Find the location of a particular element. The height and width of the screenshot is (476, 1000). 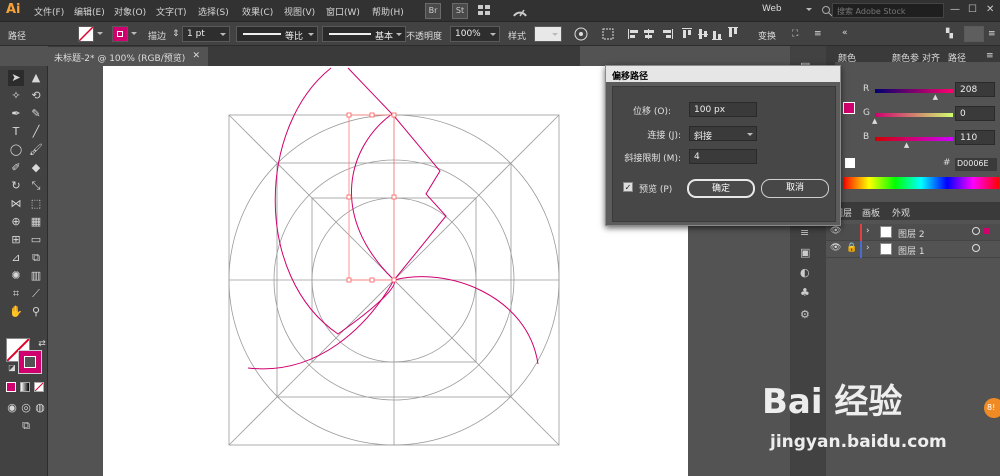

shape-builder-tool-icon: ⊕ is located at coordinates (16, 222).